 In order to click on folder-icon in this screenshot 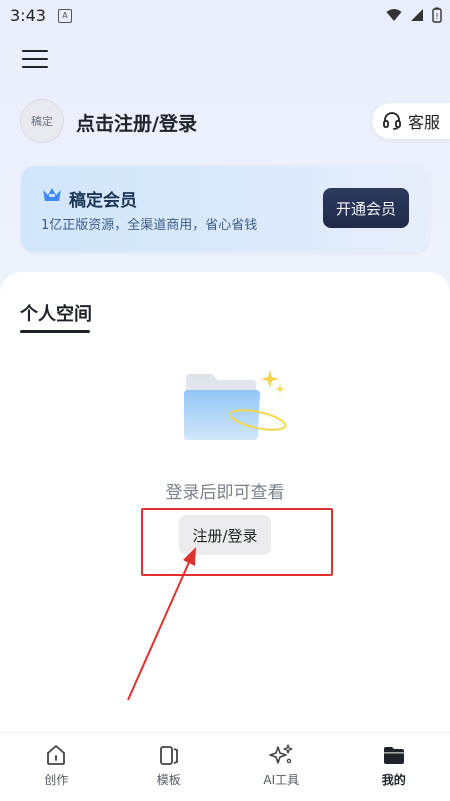, I will do `click(394, 755)`.